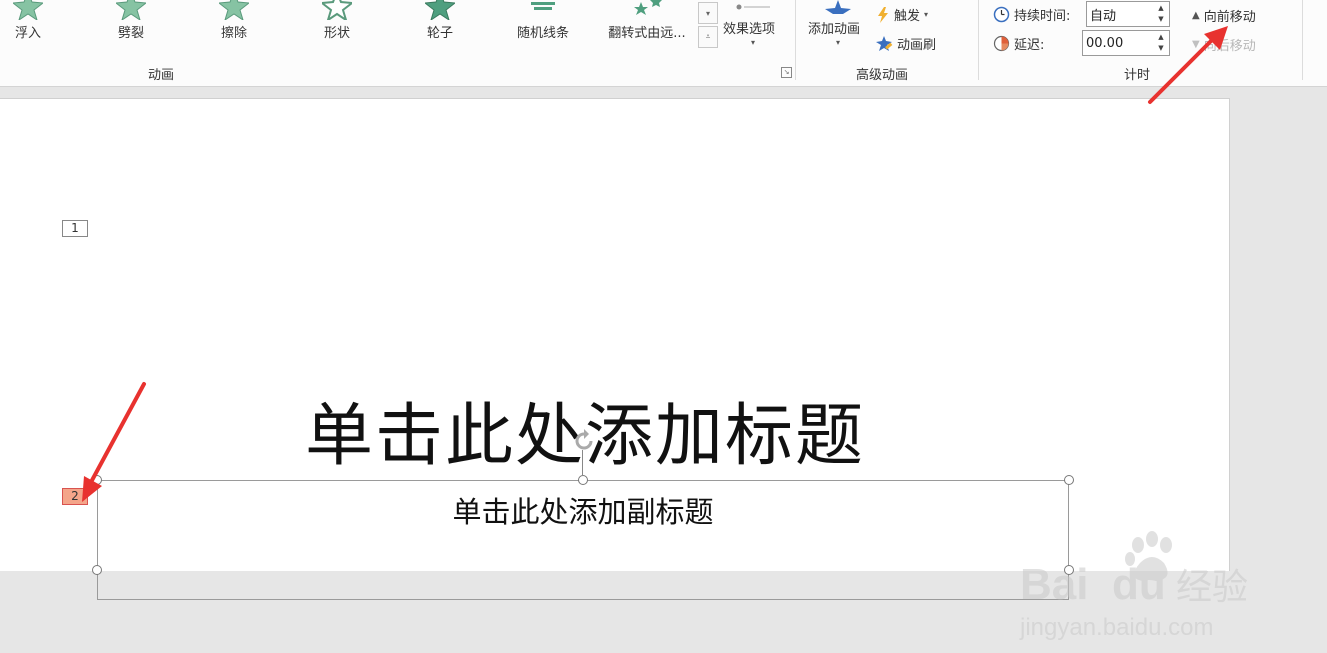 This screenshot has width=1327, height=653. I want to click on animation-label: 形状, so click(336, 33).